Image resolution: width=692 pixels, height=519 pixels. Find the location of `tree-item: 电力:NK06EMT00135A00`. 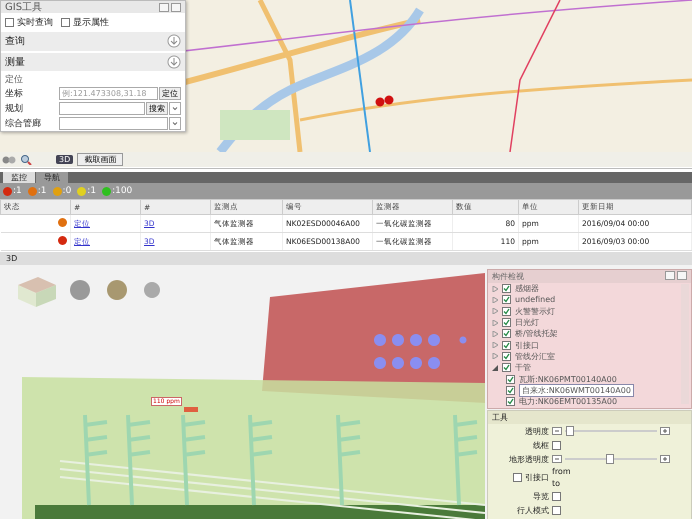

tree-item: 电力:NK06EMT00135A00 is located at coordinates (568, 402).